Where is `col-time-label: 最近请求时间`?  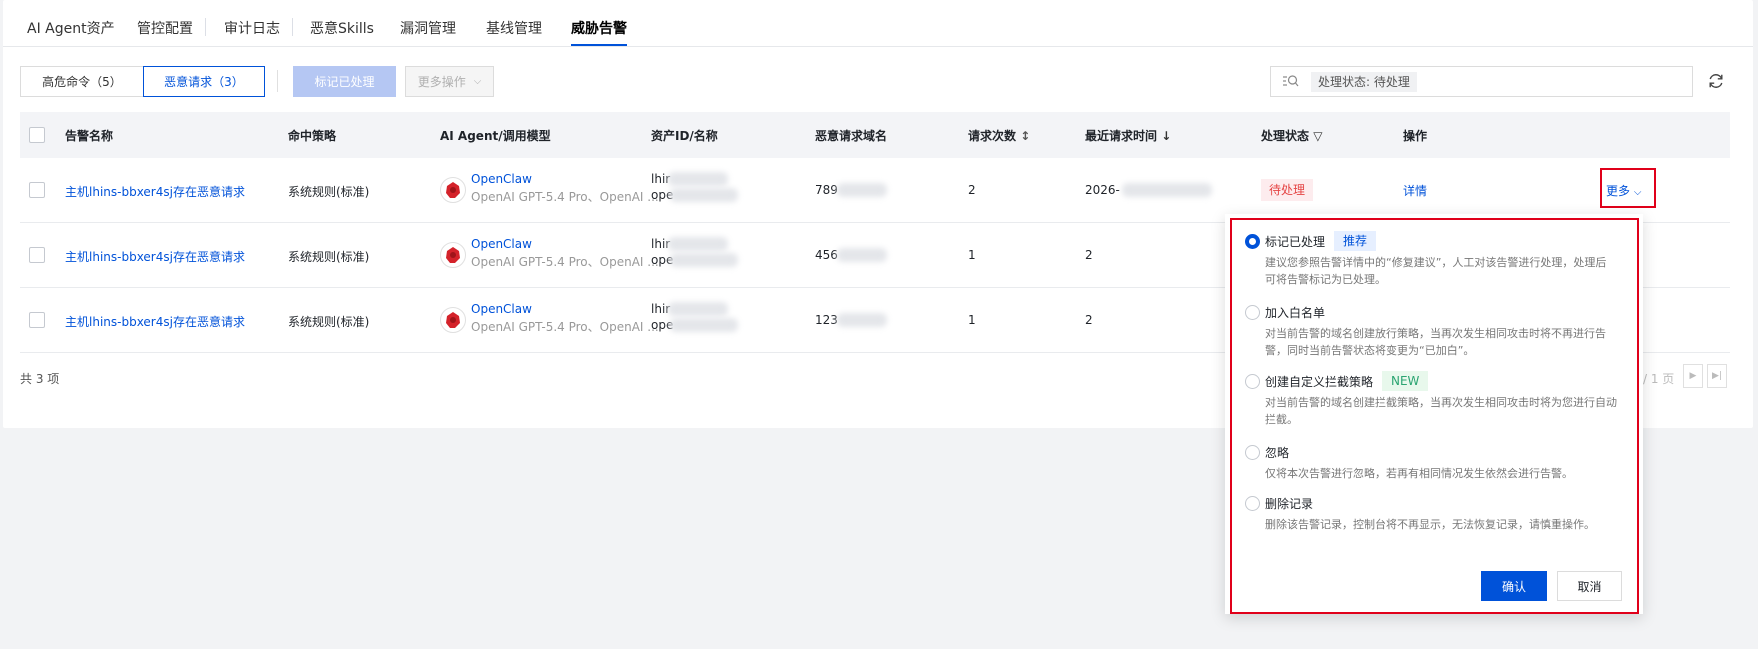 col-time-label: 最近请求时间 is located at coordinates (1121, 136).